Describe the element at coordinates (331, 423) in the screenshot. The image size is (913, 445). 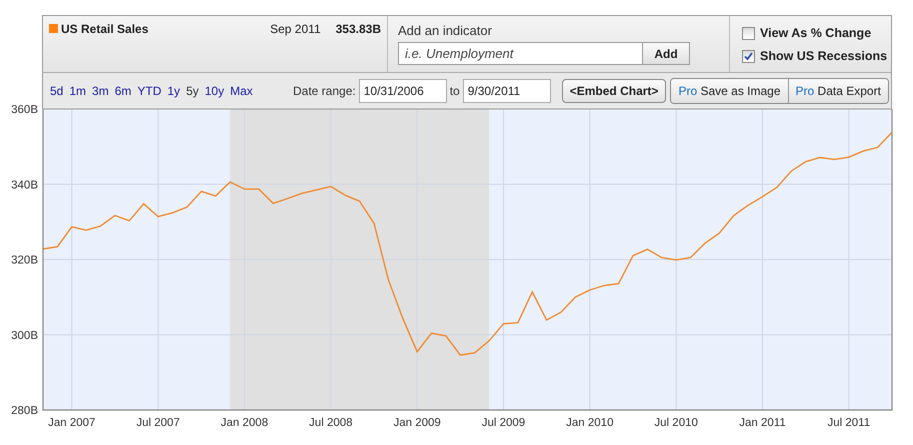
I see `x-axis-label: Jul 2008` at that location.